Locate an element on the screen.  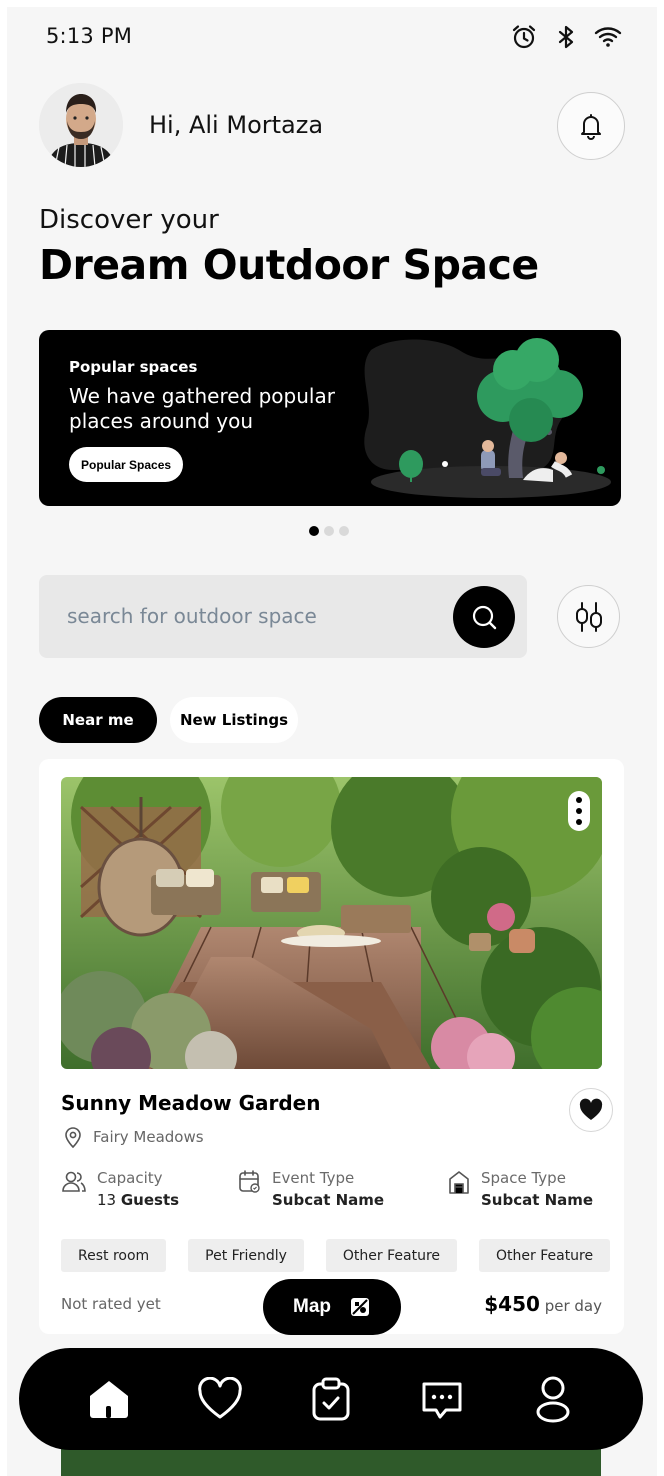
capacity-info: Capacity 13 Guests is located at coordinates (120, 1189).